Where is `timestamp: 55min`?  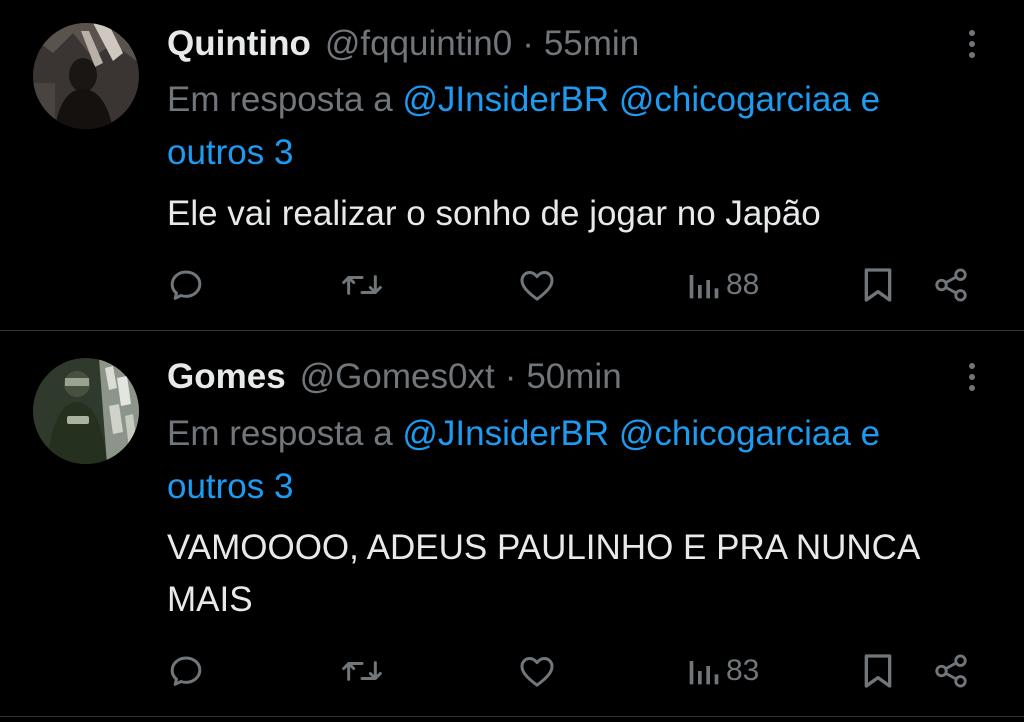 timestamp: 55min is located at coordinates (591, 44).